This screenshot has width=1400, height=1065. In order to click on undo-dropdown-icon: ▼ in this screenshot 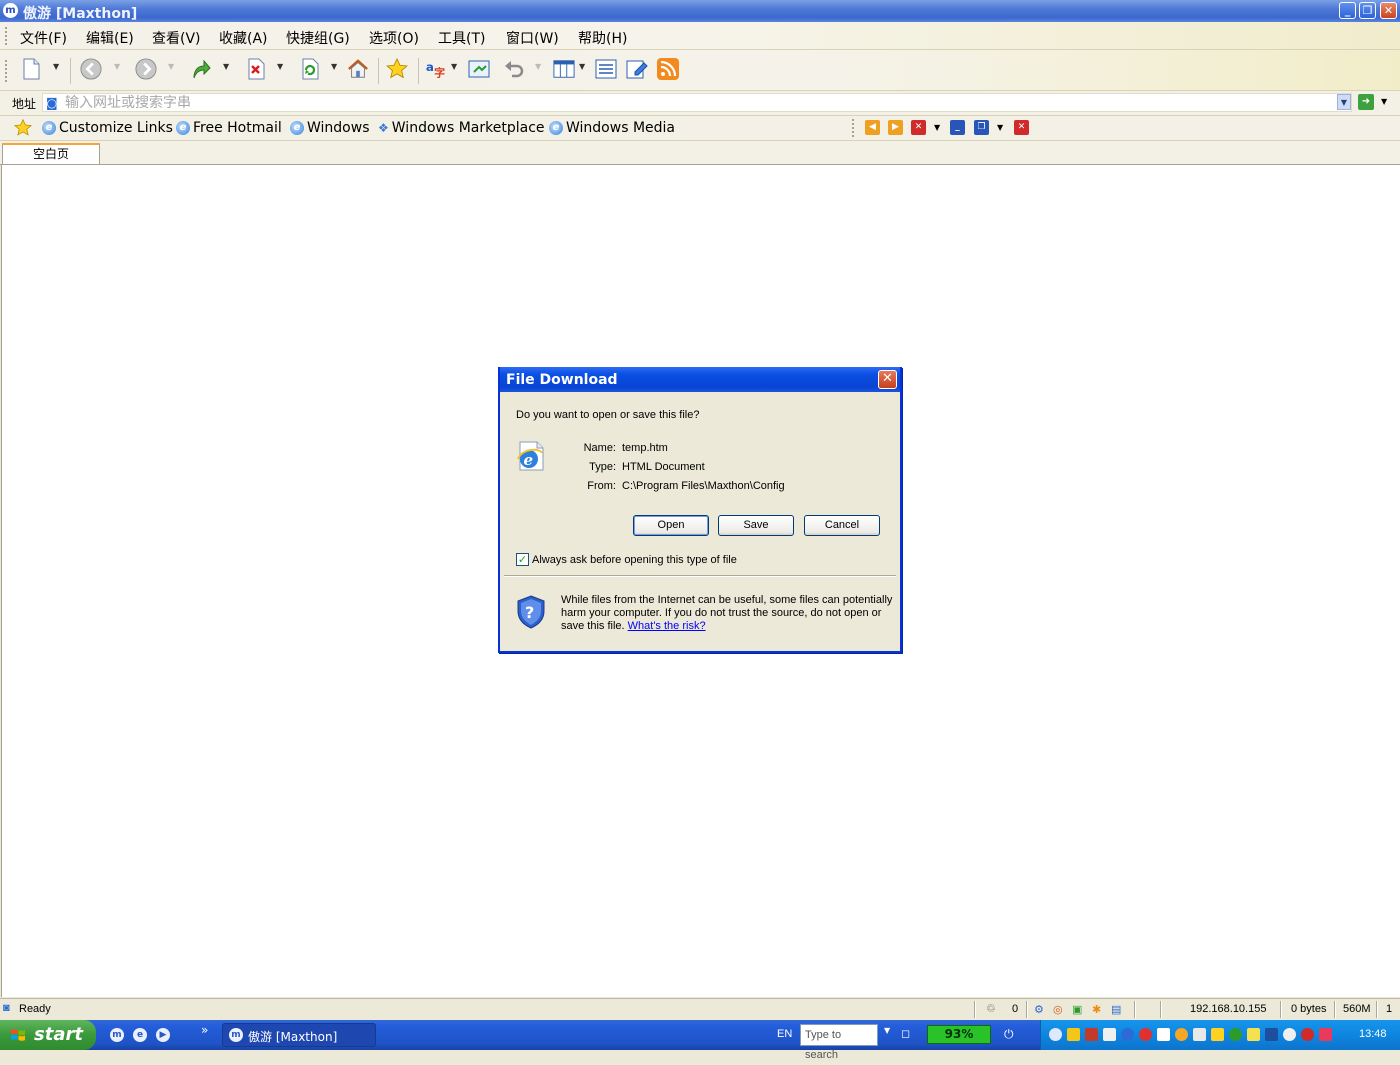, I will do `click(538, 66)`.